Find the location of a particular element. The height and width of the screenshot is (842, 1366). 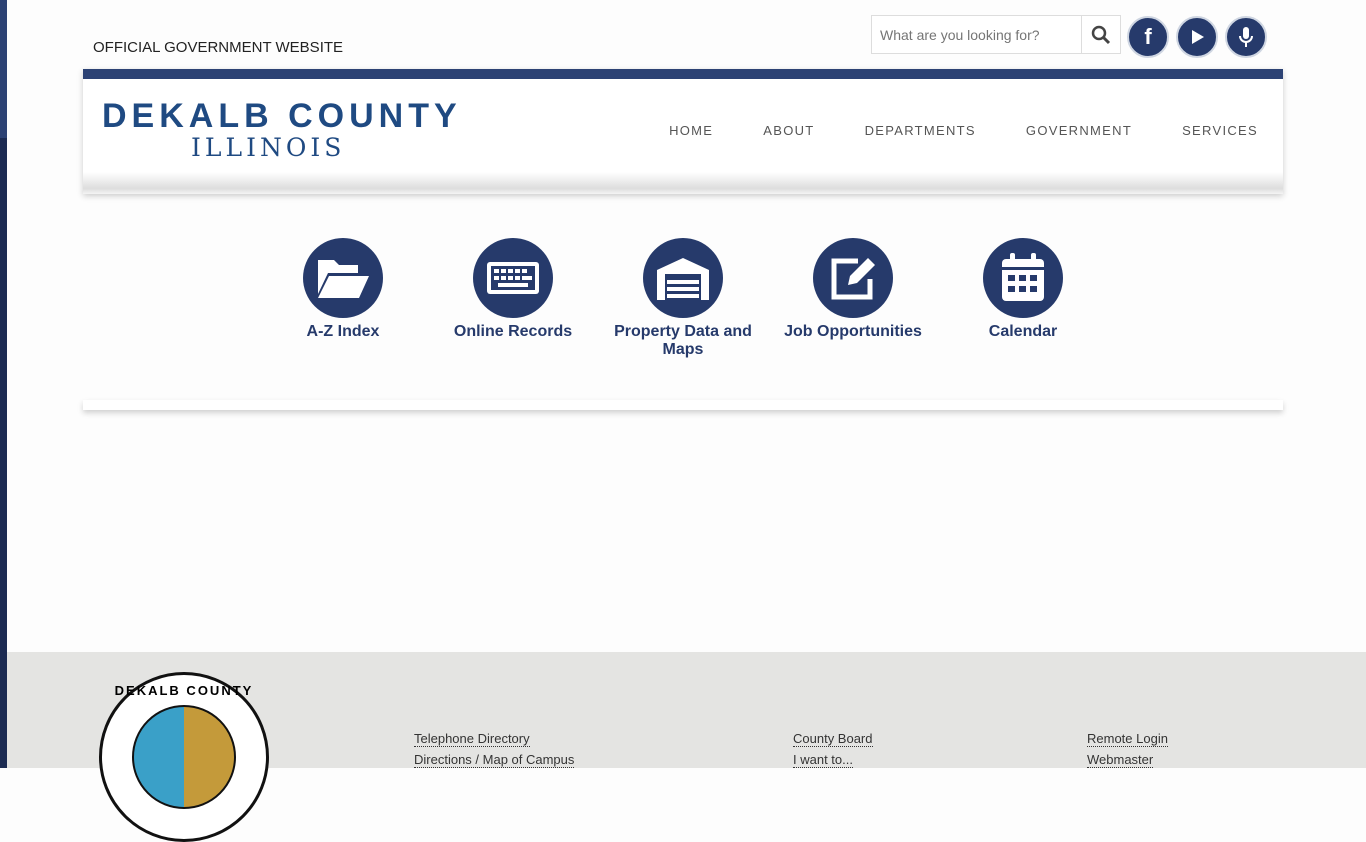

quick-link-job-opportunities: Job Opportunities is located at coordinates (853, 289).